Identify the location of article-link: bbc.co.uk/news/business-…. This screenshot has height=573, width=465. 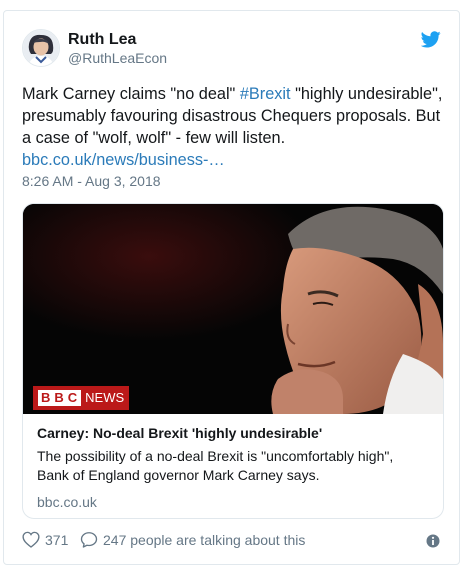
(123, 160).